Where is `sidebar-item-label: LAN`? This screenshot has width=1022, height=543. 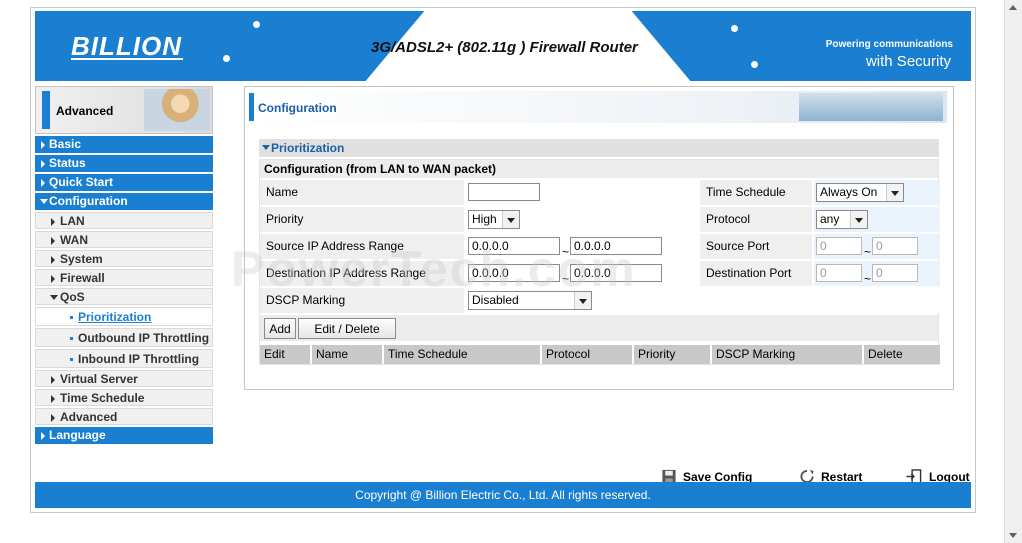 sidebar-item-label: LAN is located at coordinates (72, 221).